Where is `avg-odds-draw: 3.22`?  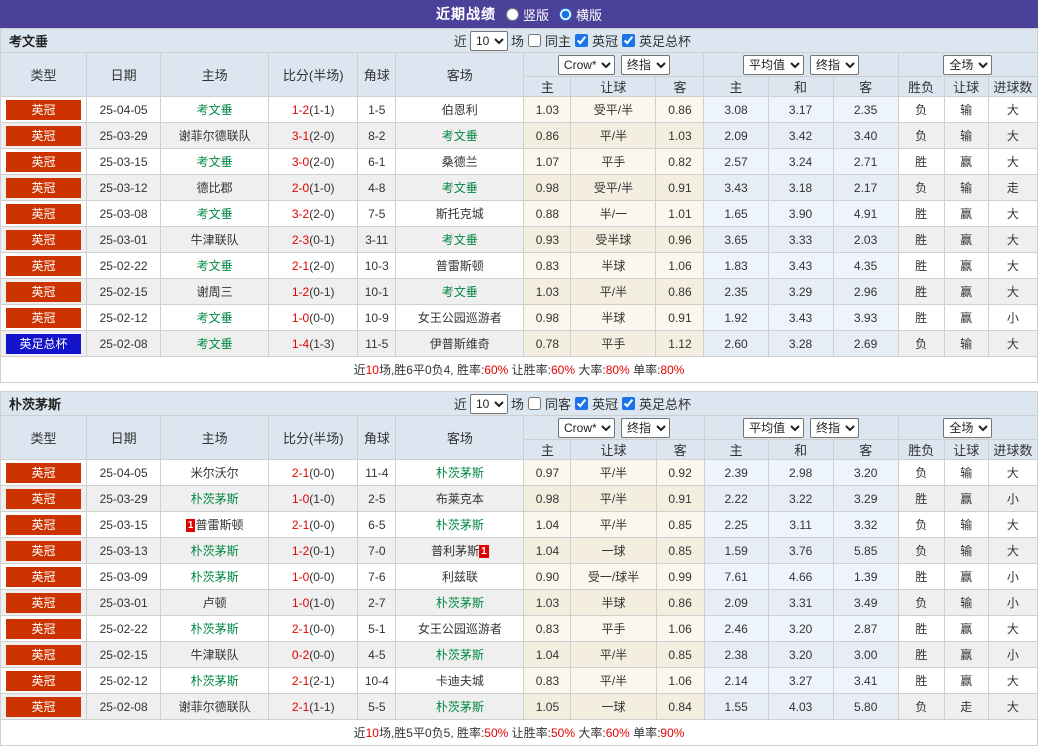 avg-odds-draw: 3.22 is located at coordinates (800, 498).